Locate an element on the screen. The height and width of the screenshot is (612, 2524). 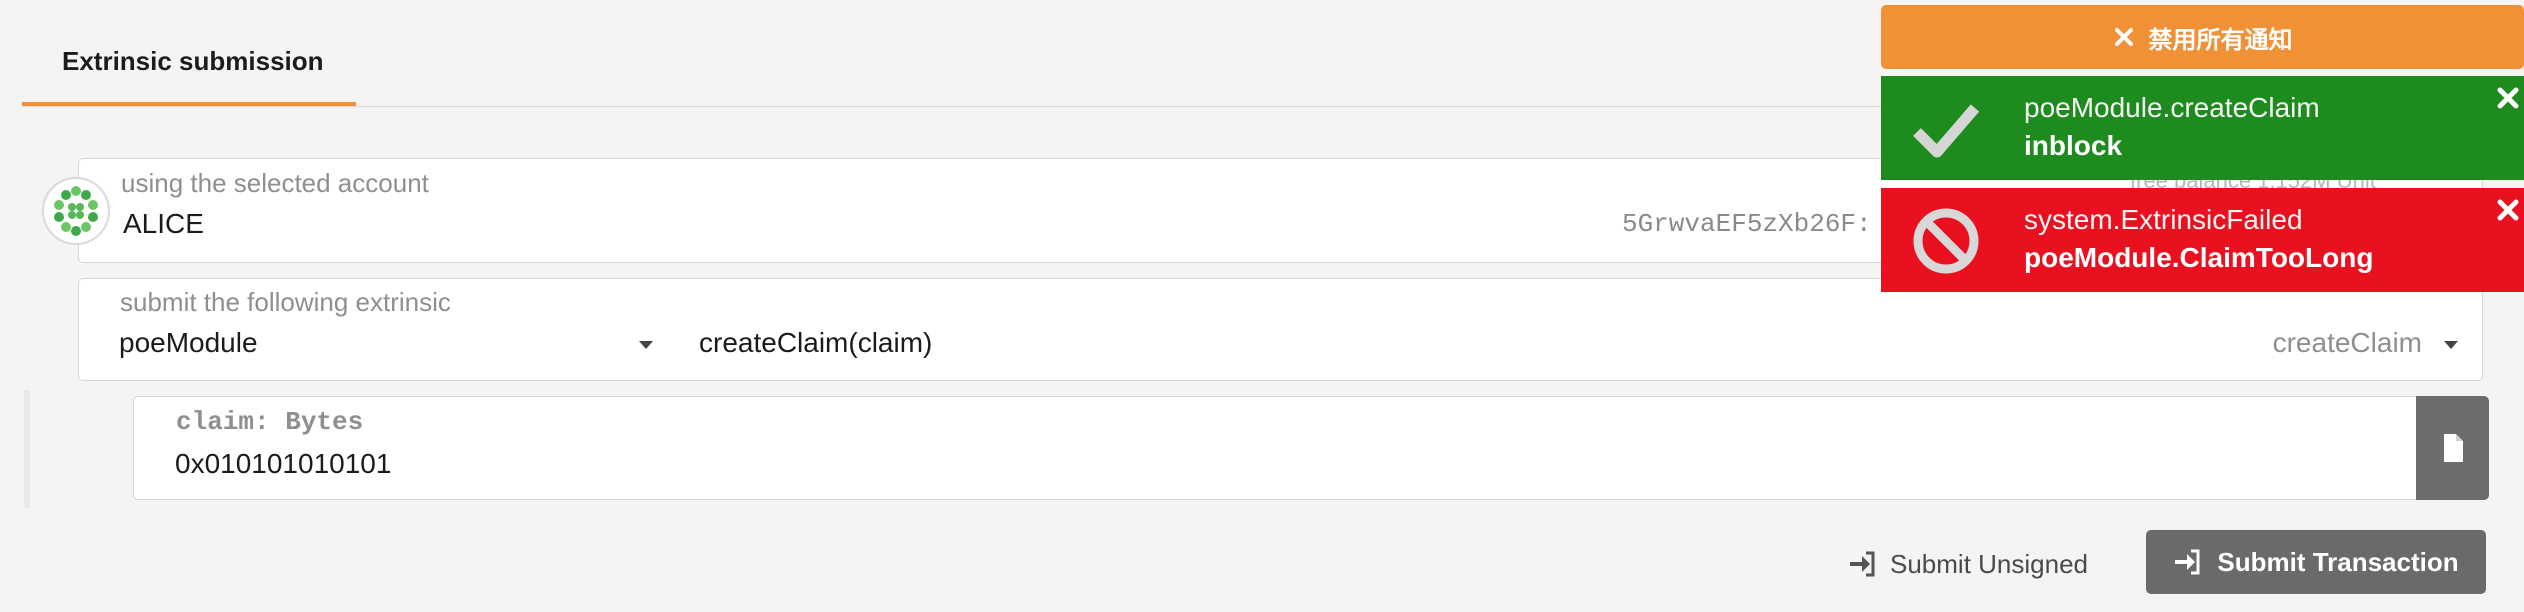
ban-icon is located at coordinates (1946, 241).